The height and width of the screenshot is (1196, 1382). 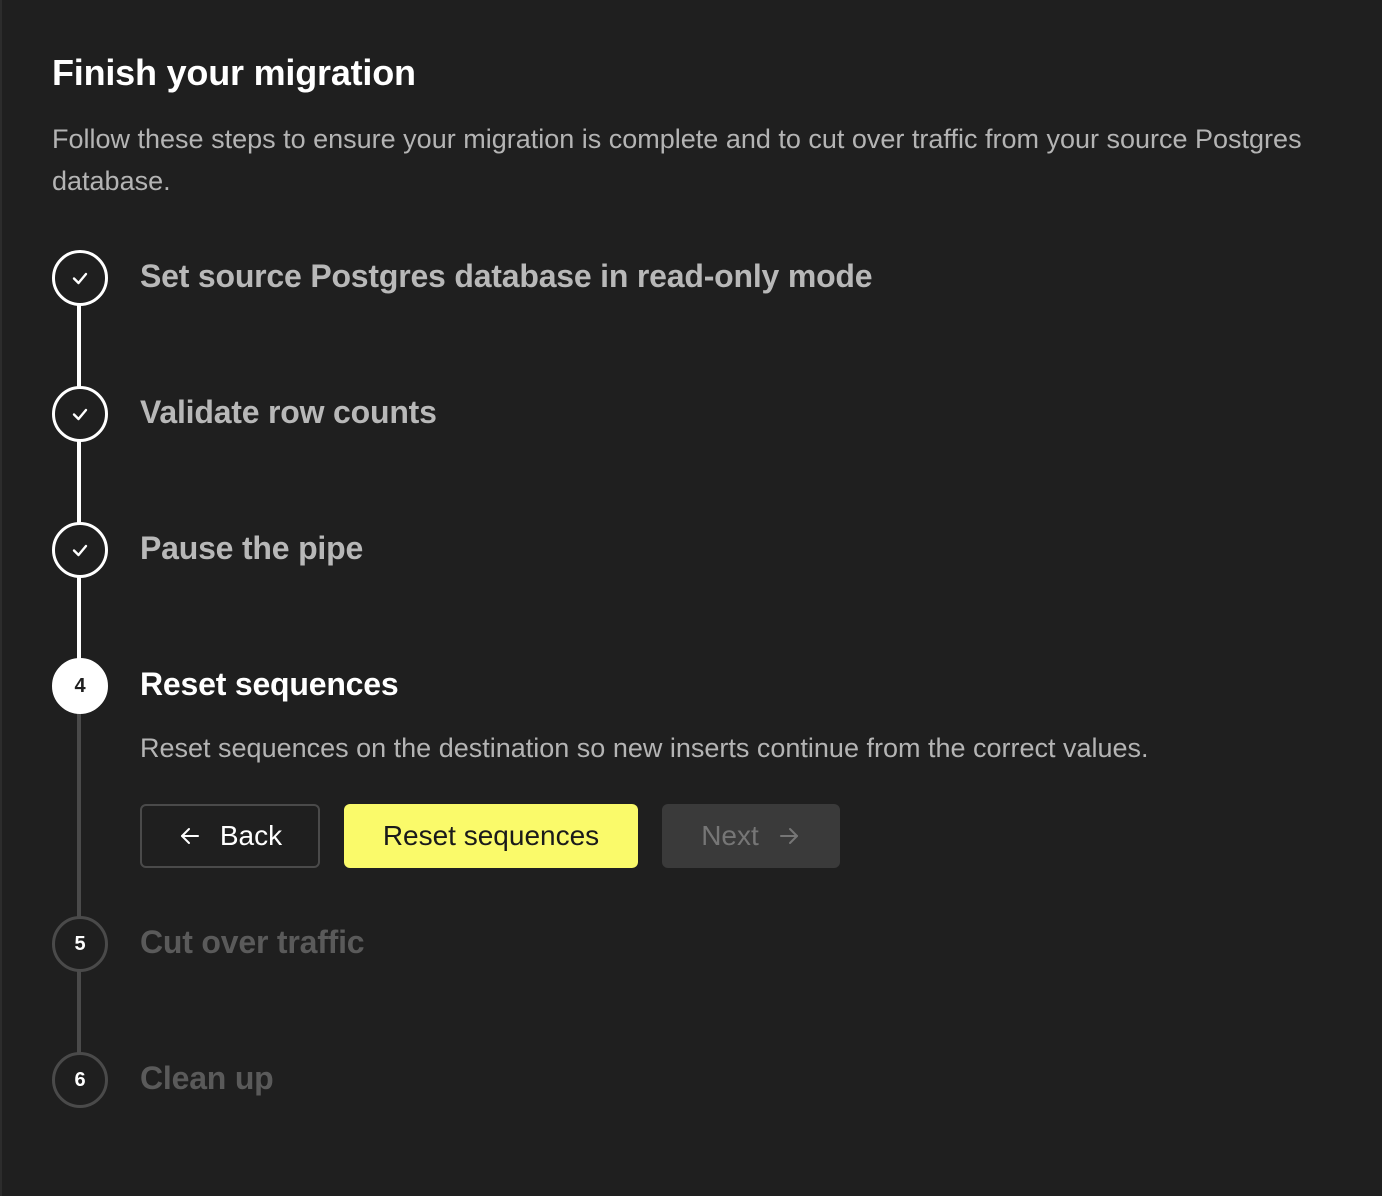 I want to click on step-5-number: 5, so click(x=80, y=943).